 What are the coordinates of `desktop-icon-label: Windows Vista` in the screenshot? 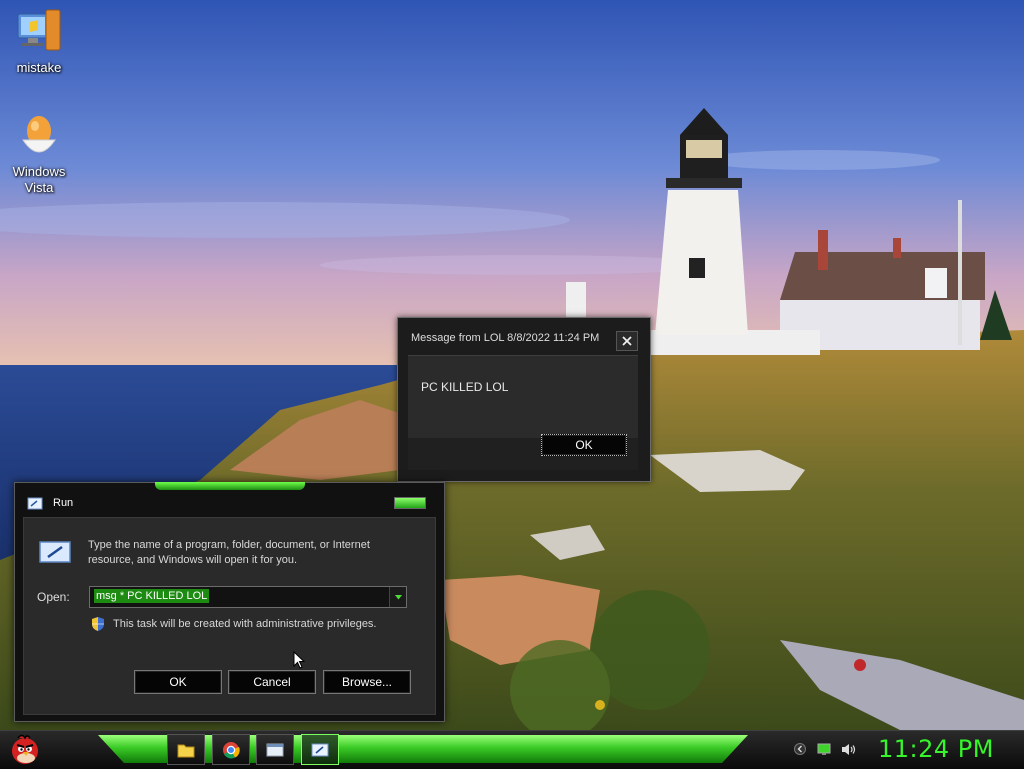 It's located at (39, 179).